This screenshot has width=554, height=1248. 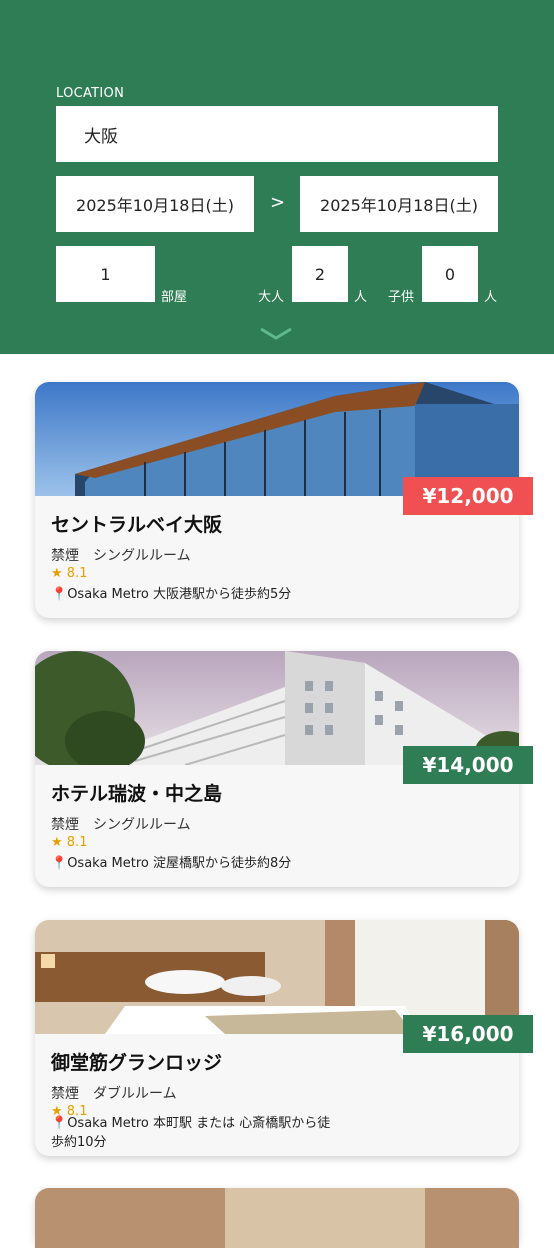 I want to click on date-arrow-icon: >, so click(x=278, y=202).